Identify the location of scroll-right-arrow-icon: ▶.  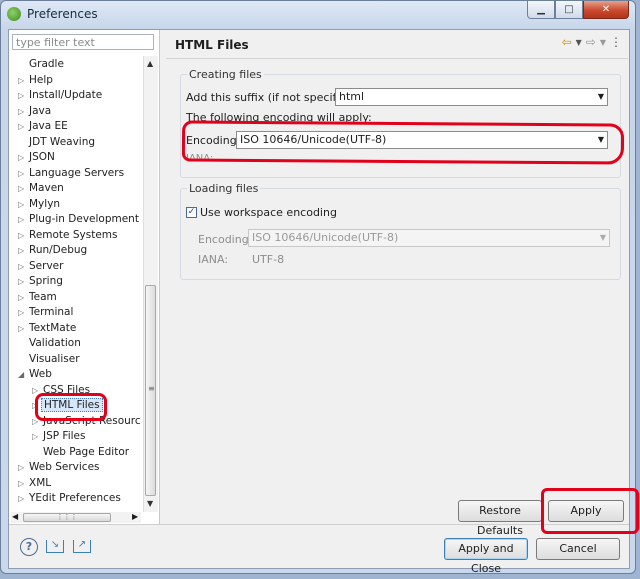
(135, 516).